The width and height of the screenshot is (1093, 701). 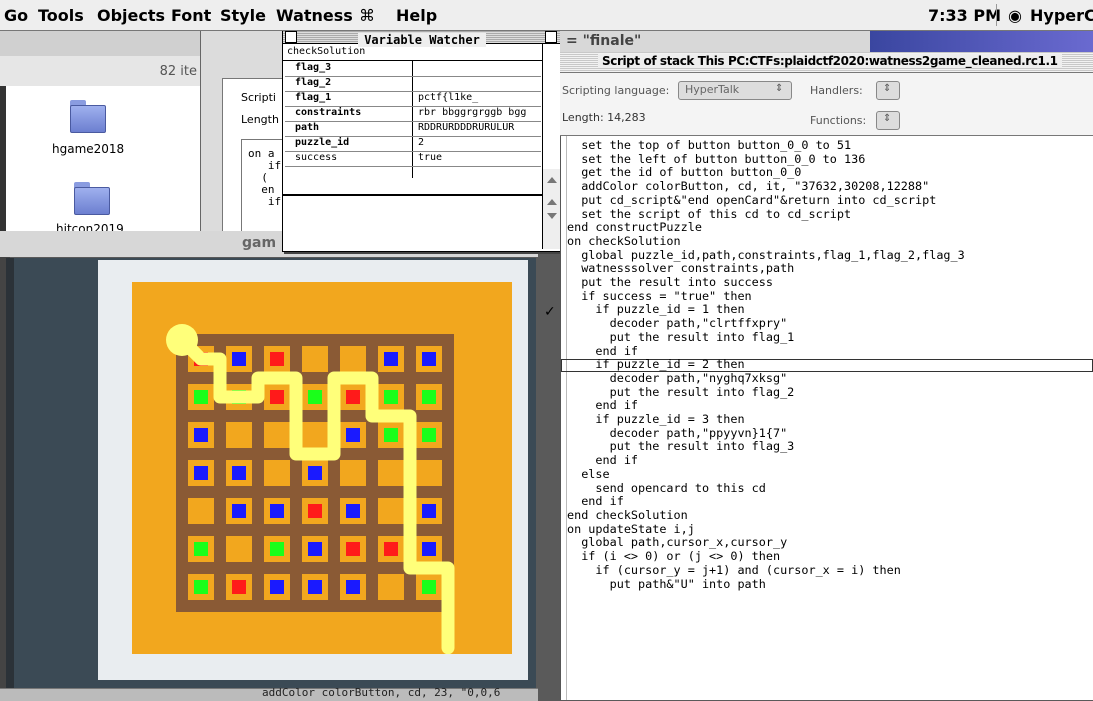 I want to click on code-line: put the result into flag_3, so click(x=830, y=447).